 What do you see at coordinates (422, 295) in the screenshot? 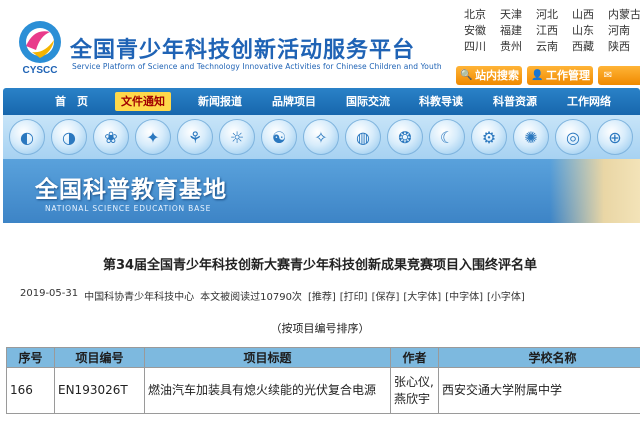
I see `large-font-link: [大字体]` at bounding box center [422, 295].